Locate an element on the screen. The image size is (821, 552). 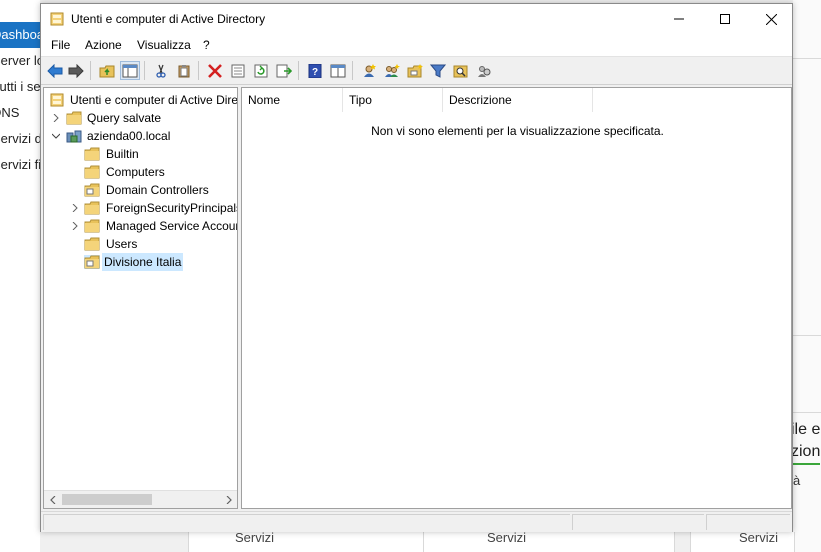
bg-nav-dashboard: Dashboard is located at coordinates (28, 35).